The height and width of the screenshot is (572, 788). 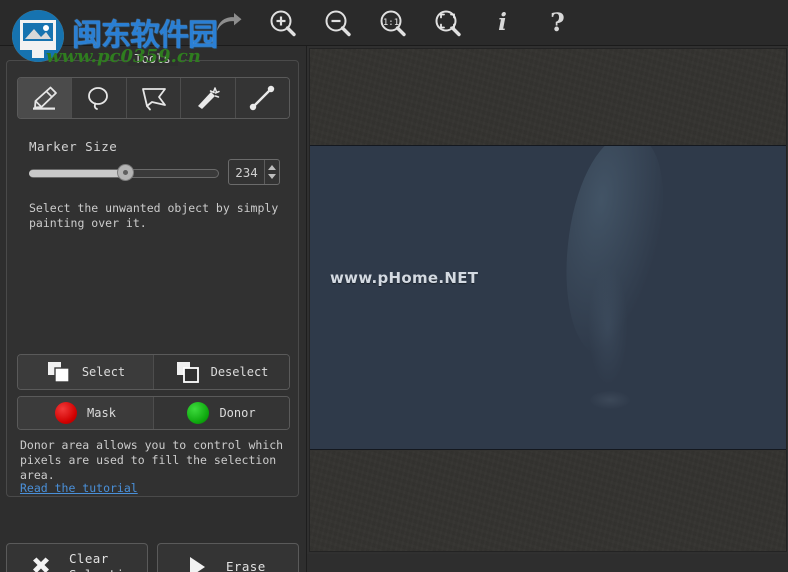 I want to click on info-icon: i, so click(x=502, y=22).